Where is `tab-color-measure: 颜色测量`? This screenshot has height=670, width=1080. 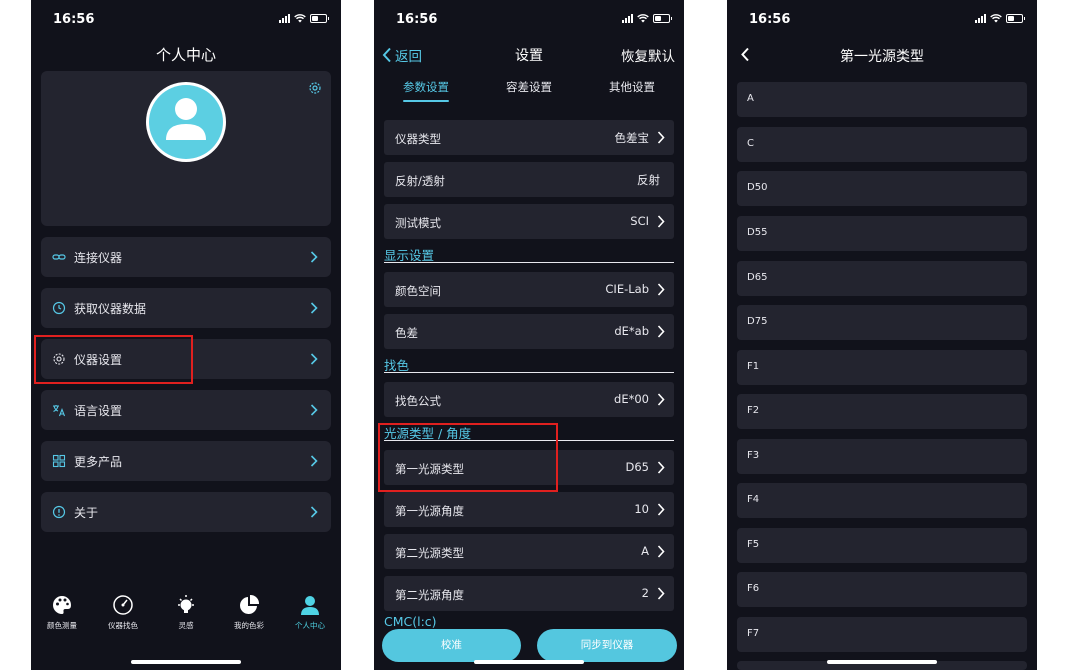
tab-color-measure: 颜色测量 is located at coordinates (62, 612).